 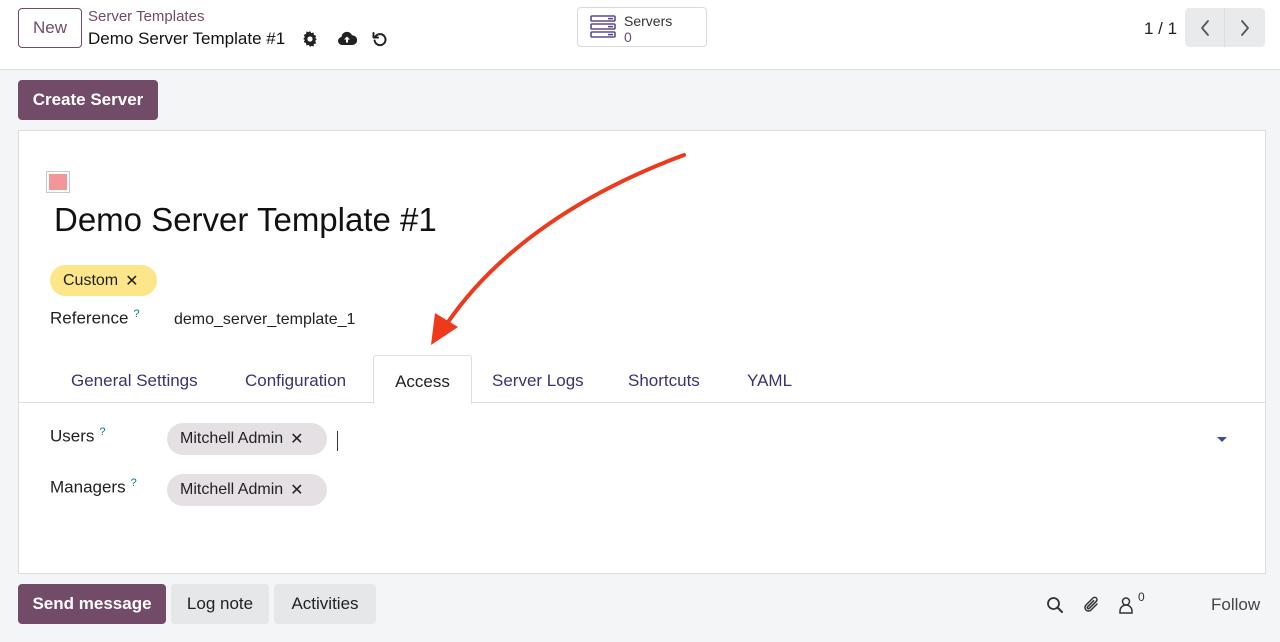 I want to click on color-swatch, so click(x=58, y=182).